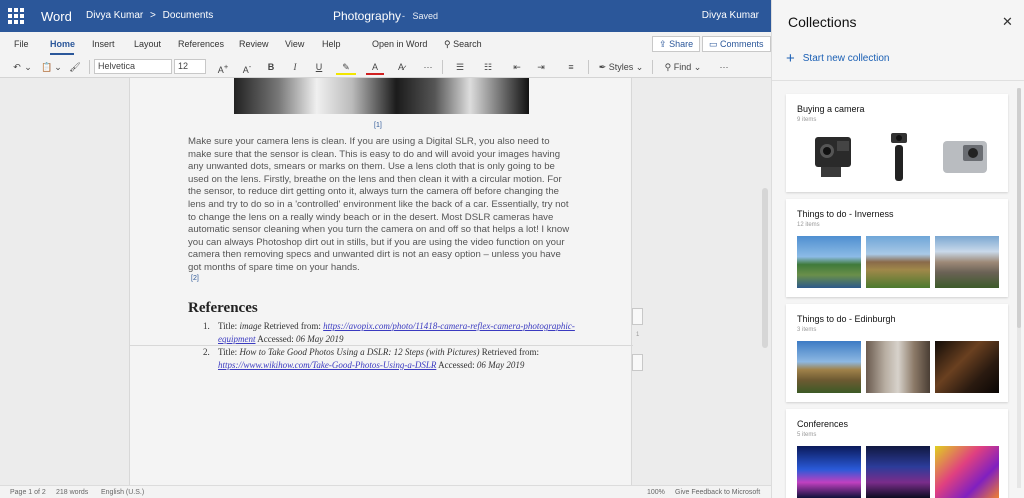  I want to click on document-scrollbar, so click(765, 281).